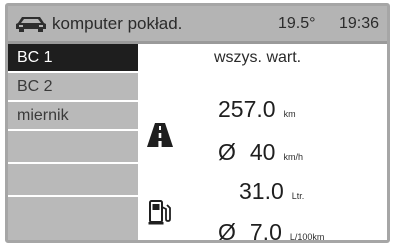  I want to click on menu-item-label: BC 1, so click(35, 57).